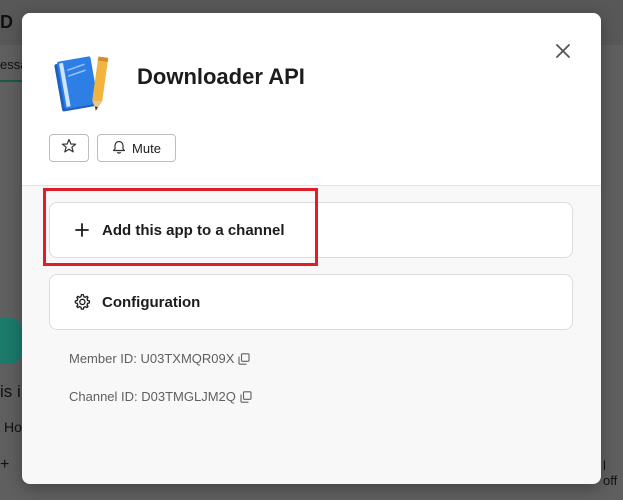 The height and width of the screenshot is (500, 623). I want to click on app-title: Downloader API, so click(221, 76).